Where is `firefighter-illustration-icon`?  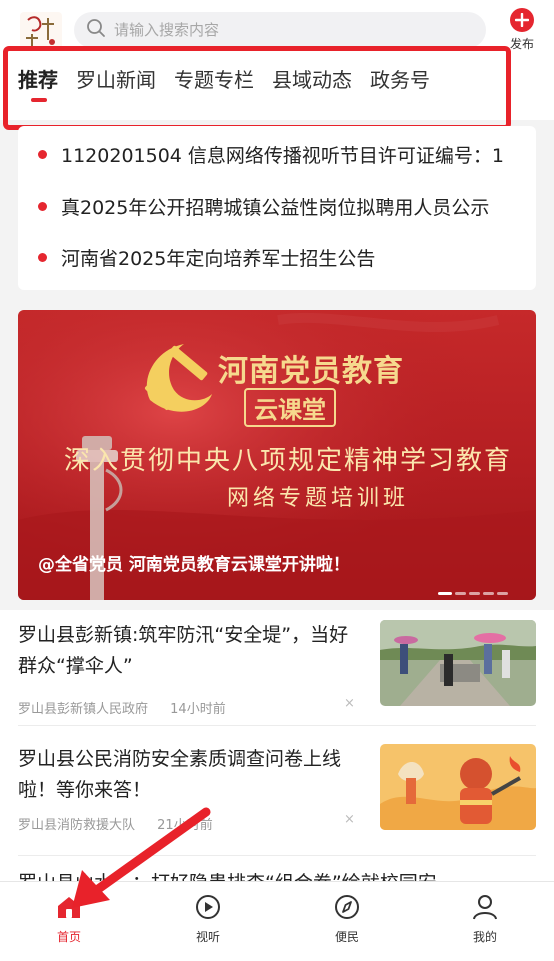 firefighter-illustration-icon is located at coordinates (458, 787).